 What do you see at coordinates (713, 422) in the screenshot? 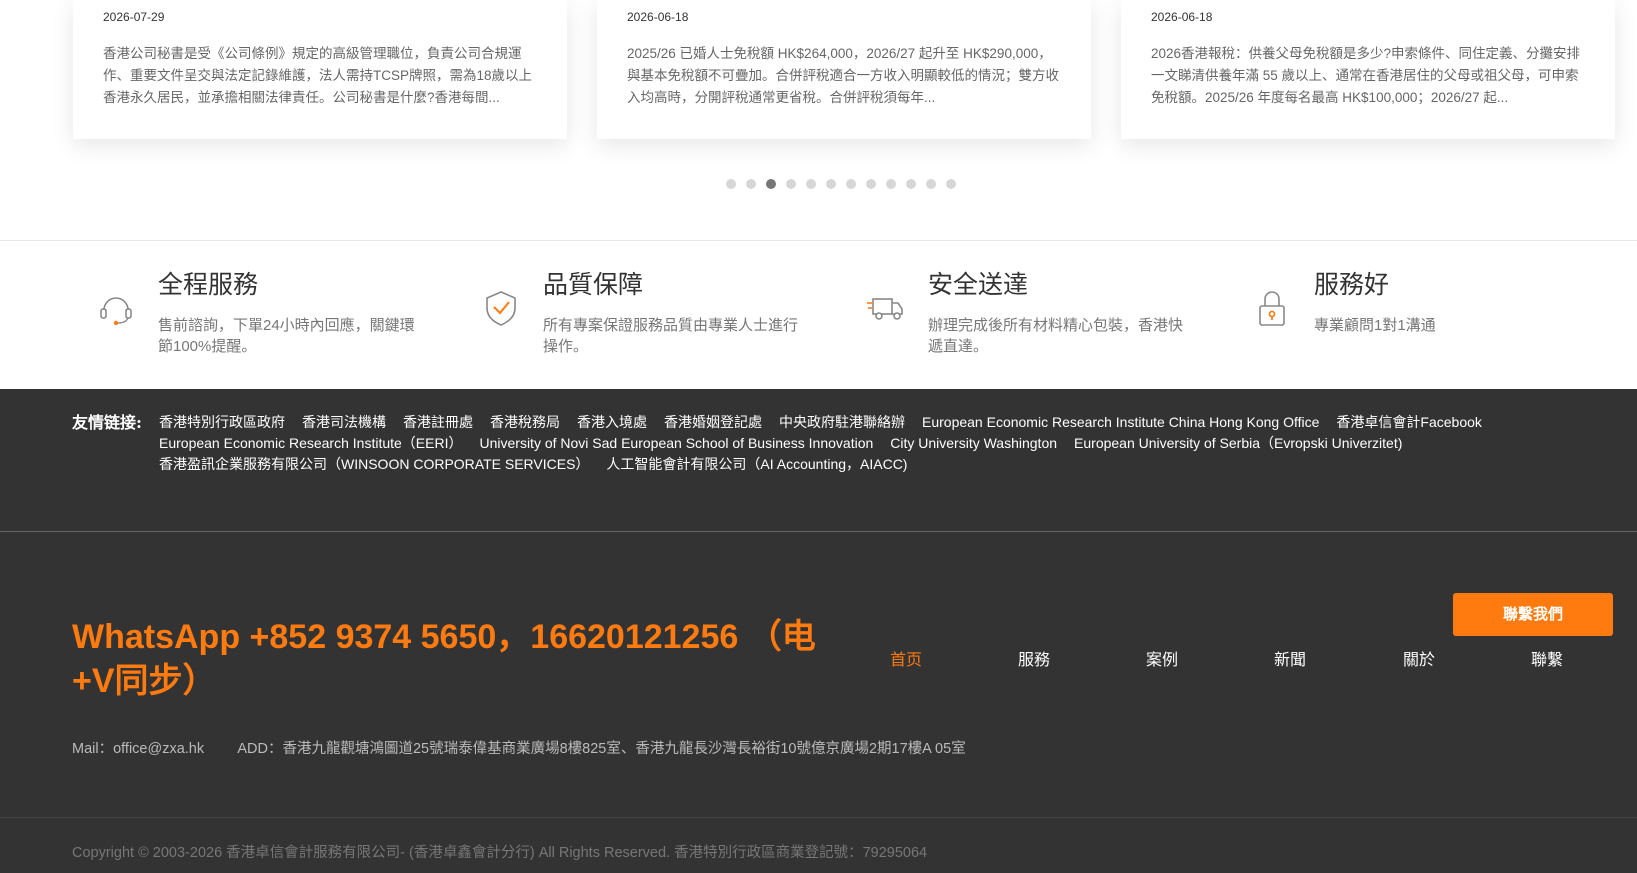
I see `friend-link: 香港婚姻登記處` at bounding box center [713, 422].